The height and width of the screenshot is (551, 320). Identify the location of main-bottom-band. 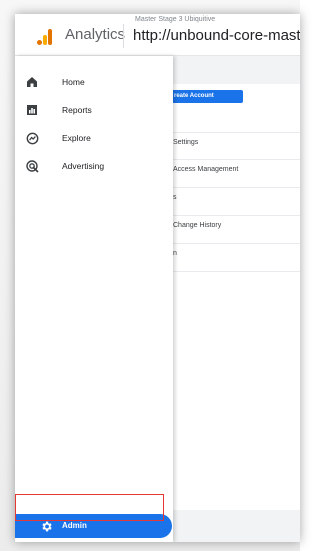
(232, 526).